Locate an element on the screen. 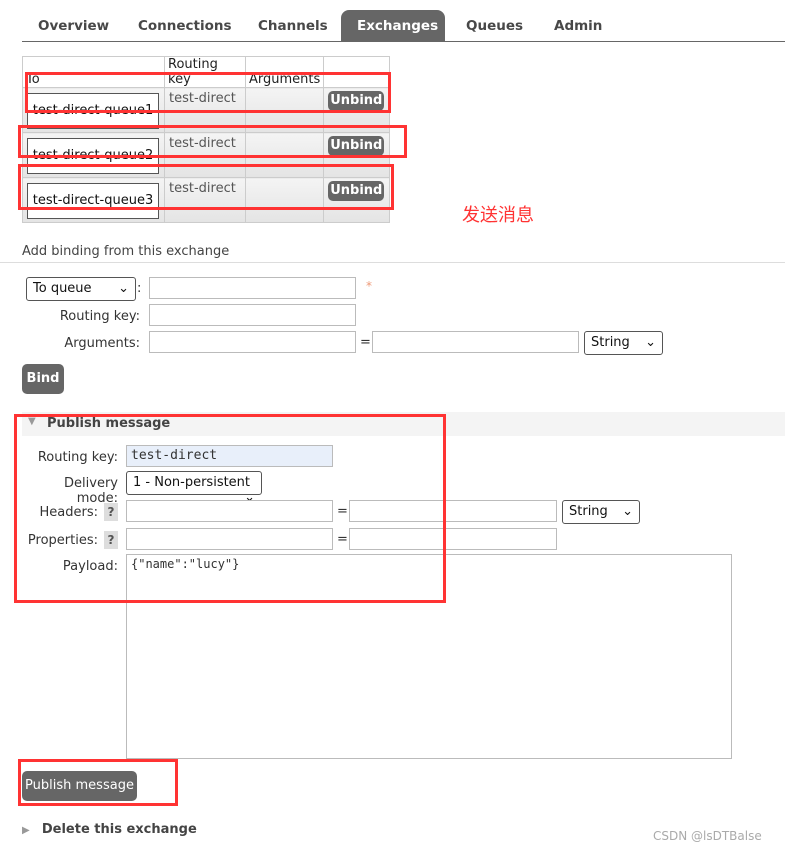 The width and height of the screenshot is (785, 854). delete-section-header: ▶ Delete this exchange is located at coordinates (109, 829).